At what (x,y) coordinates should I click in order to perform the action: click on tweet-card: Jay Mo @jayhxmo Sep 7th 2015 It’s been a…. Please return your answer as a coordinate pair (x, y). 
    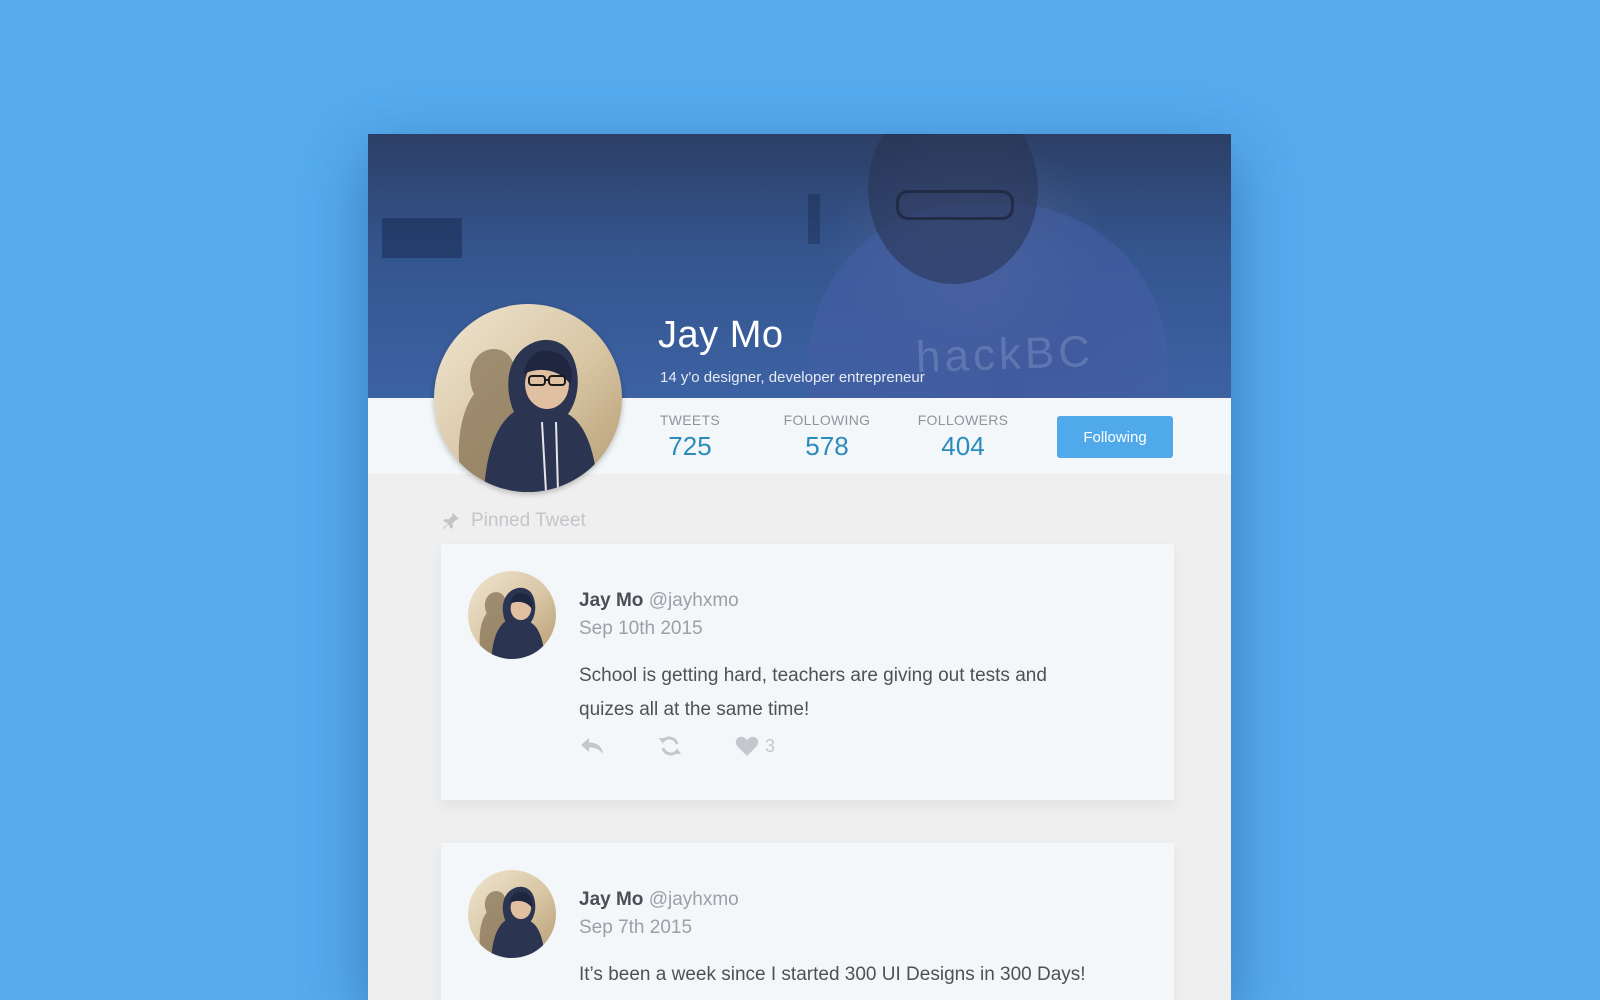
    Looking at the image, I should click on (807, 921).